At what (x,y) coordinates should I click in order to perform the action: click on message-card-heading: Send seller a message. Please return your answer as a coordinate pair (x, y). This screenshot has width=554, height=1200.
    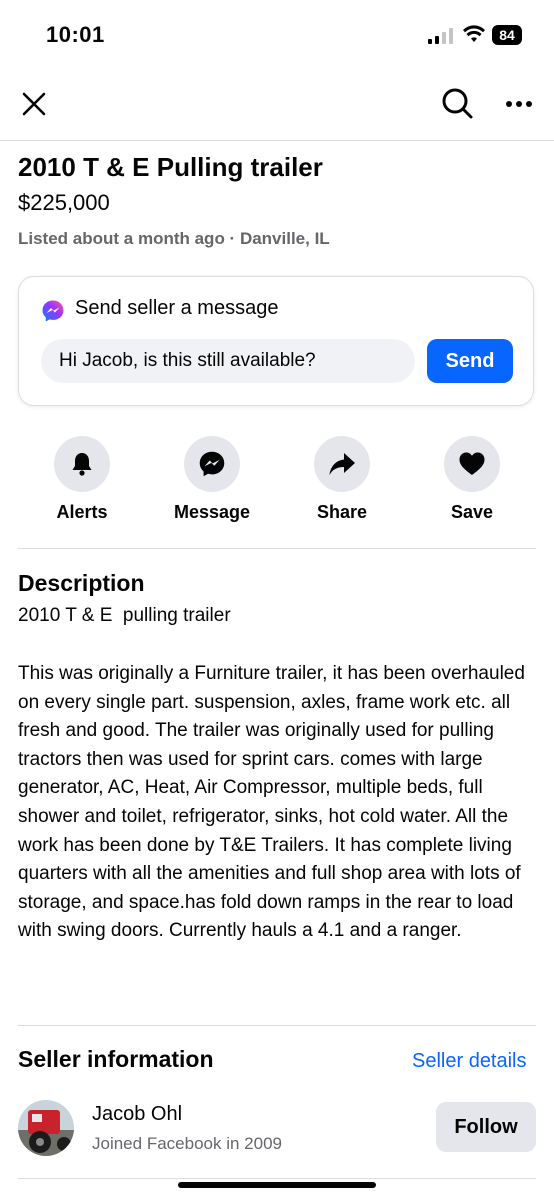
    Looking at the image, I should click on (177, 308).